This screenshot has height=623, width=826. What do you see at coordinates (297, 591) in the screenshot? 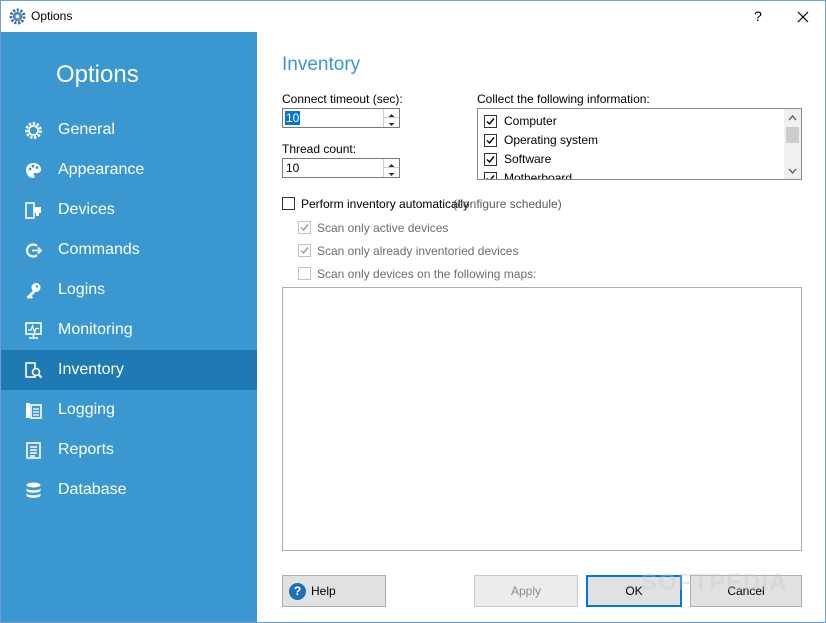
I see `help-icon: ?` at bounding box center [297, 591].